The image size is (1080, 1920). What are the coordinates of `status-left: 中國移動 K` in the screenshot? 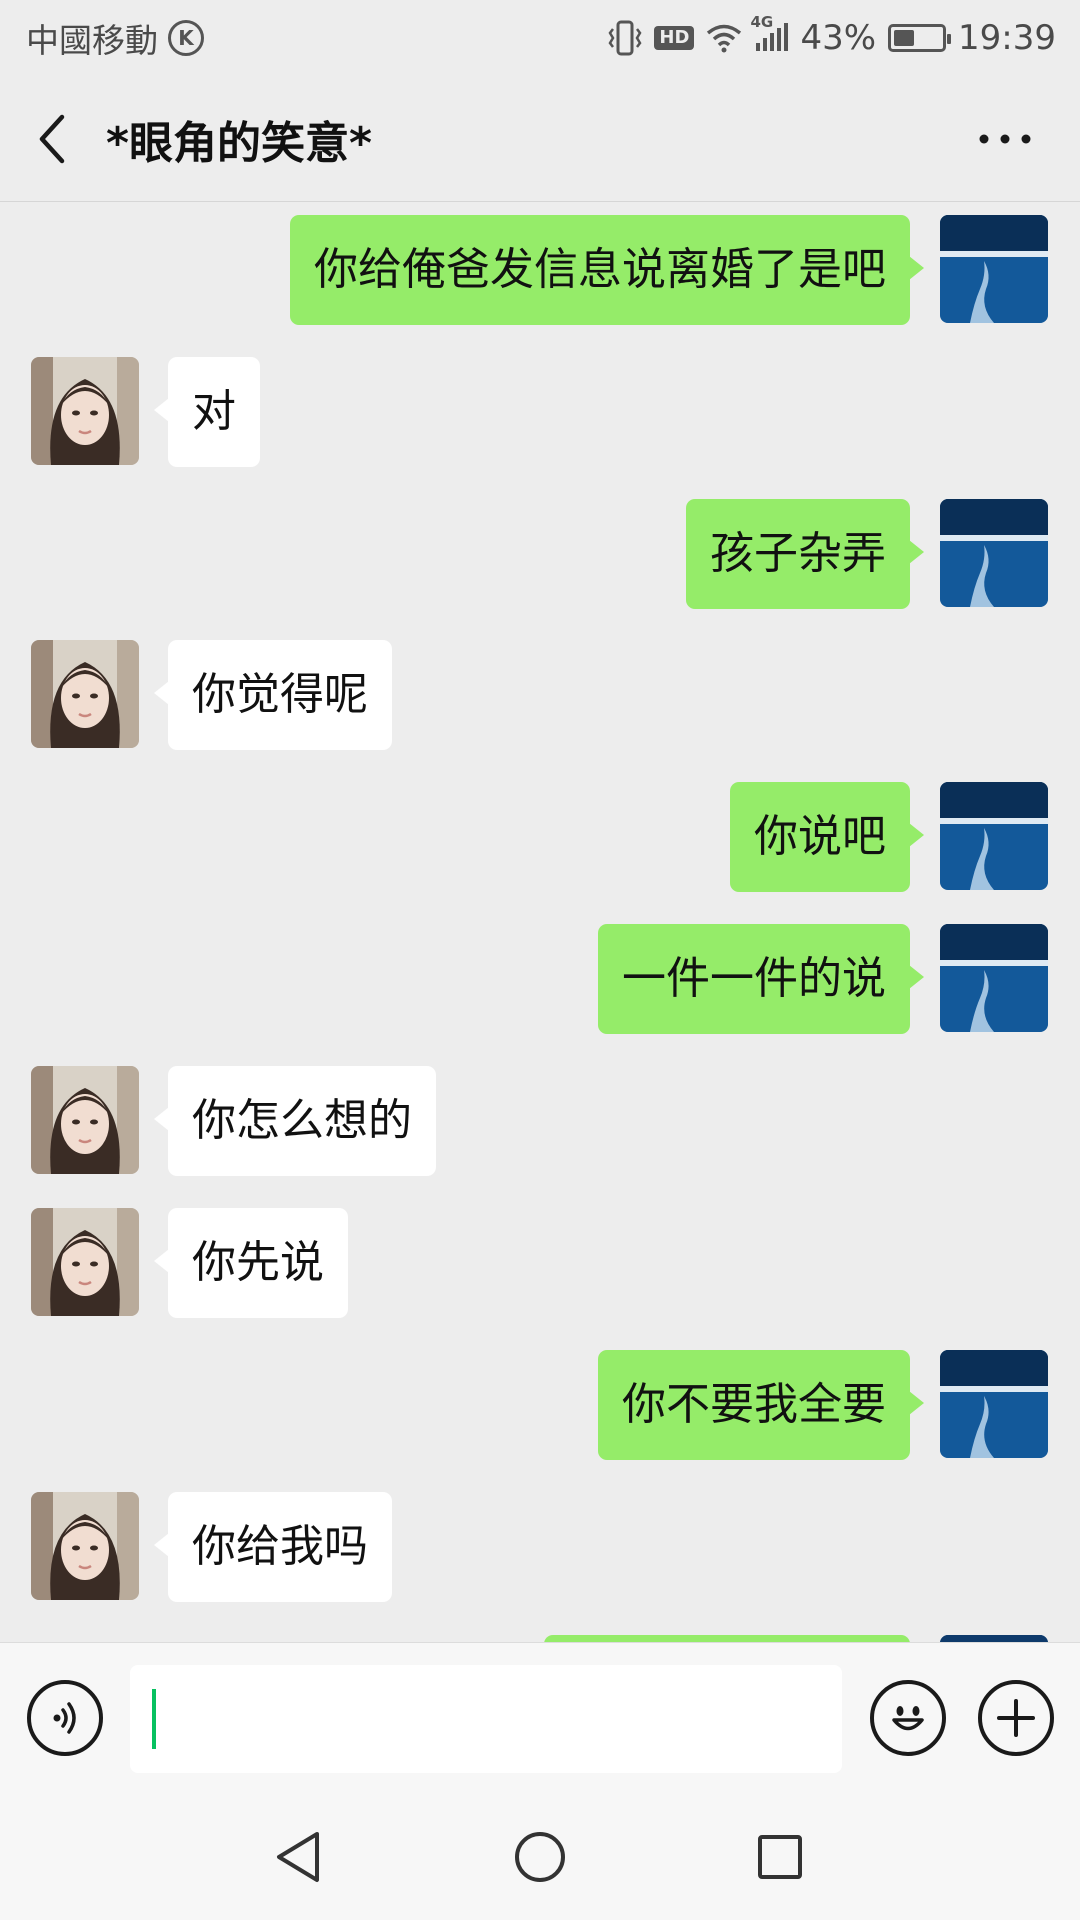 It's located at (115, 38).